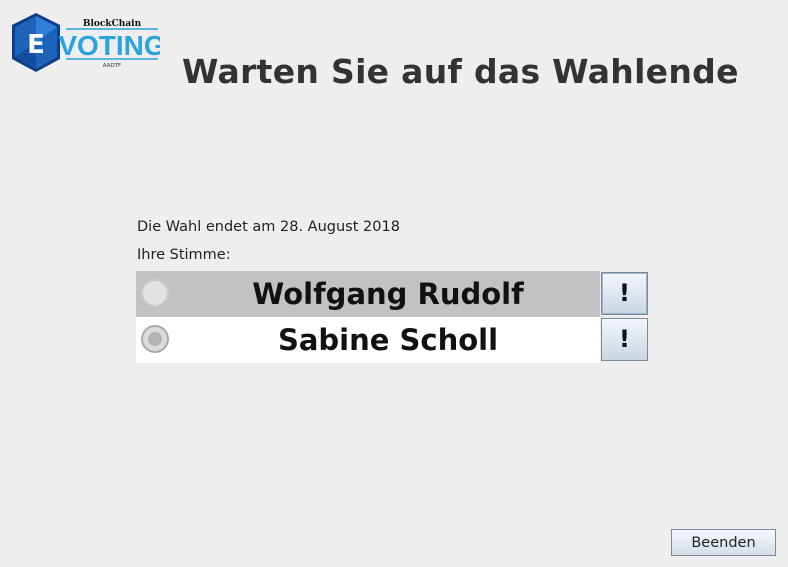 This screenshot has width=788, height=567. Describe the element at coordinates (184, 255) in the screenshot. I see `your-vote-label: Ihre Stimme:` at that location.